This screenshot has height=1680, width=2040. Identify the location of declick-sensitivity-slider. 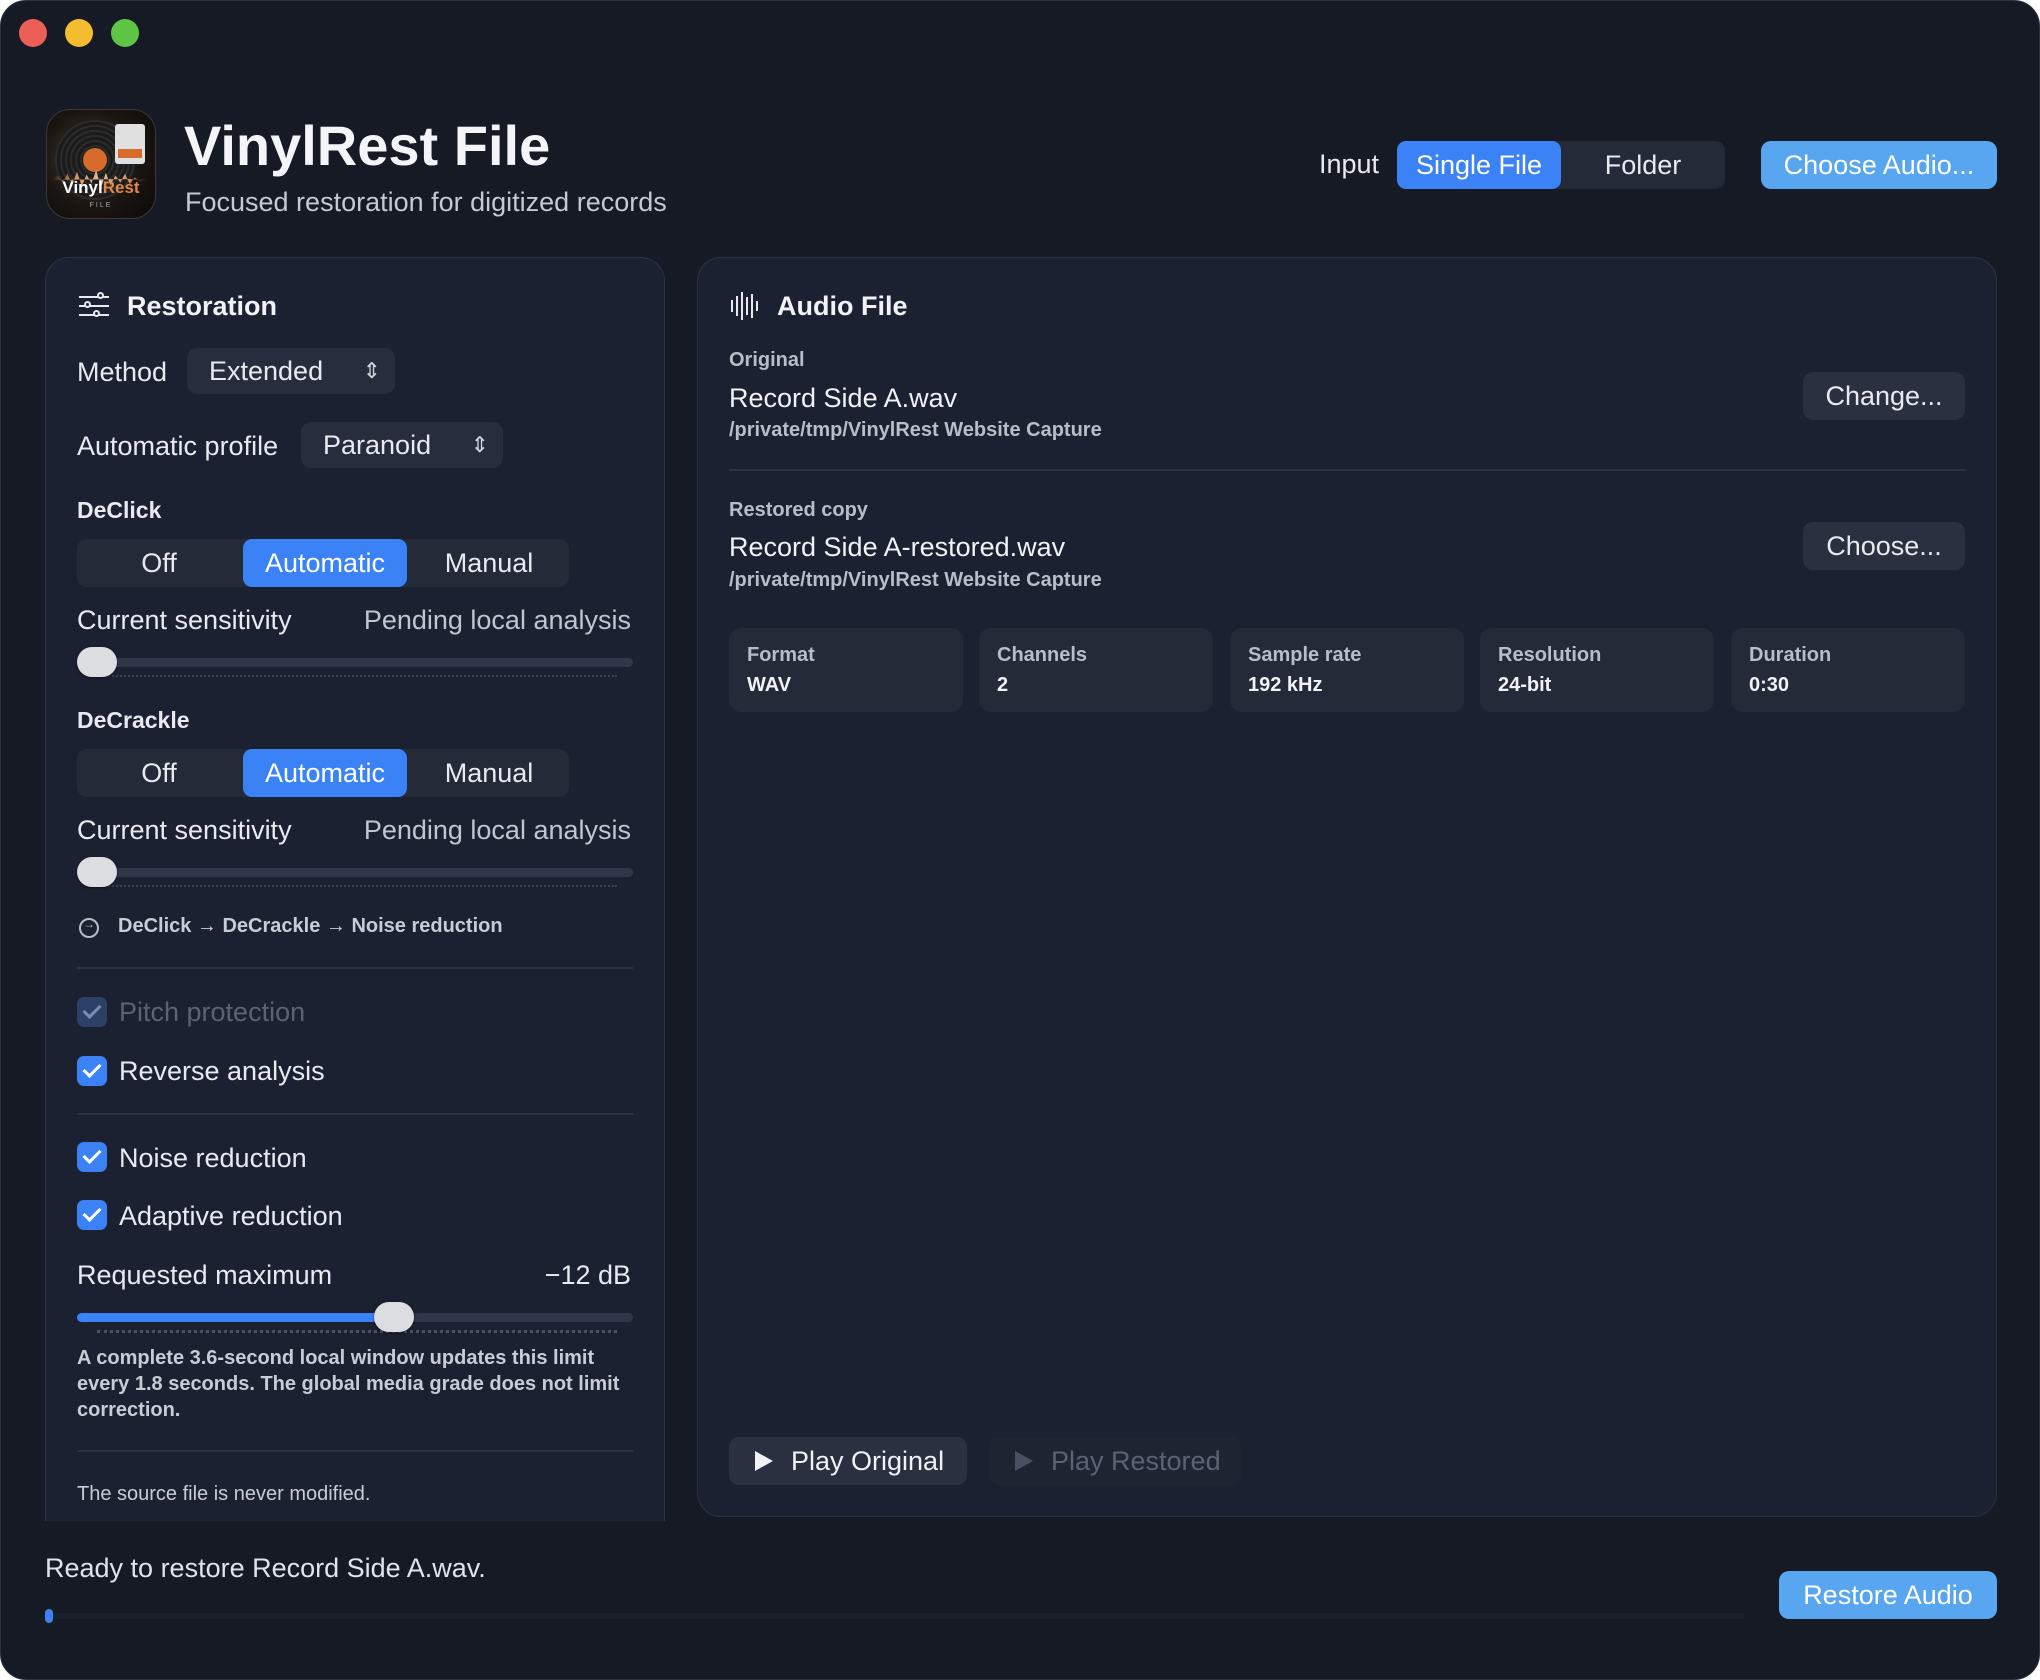
(355, 662).